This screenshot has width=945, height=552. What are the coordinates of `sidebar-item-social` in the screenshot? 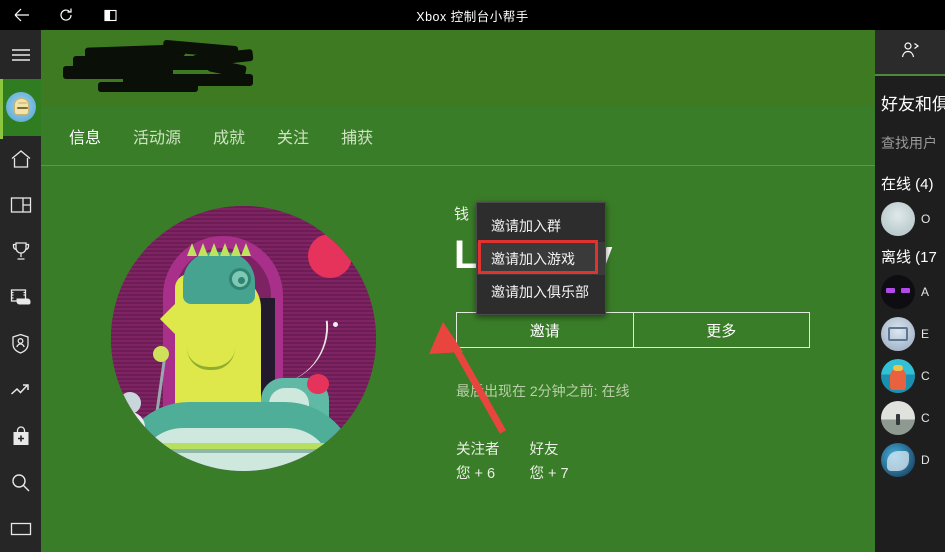 It's located at (20, 205).